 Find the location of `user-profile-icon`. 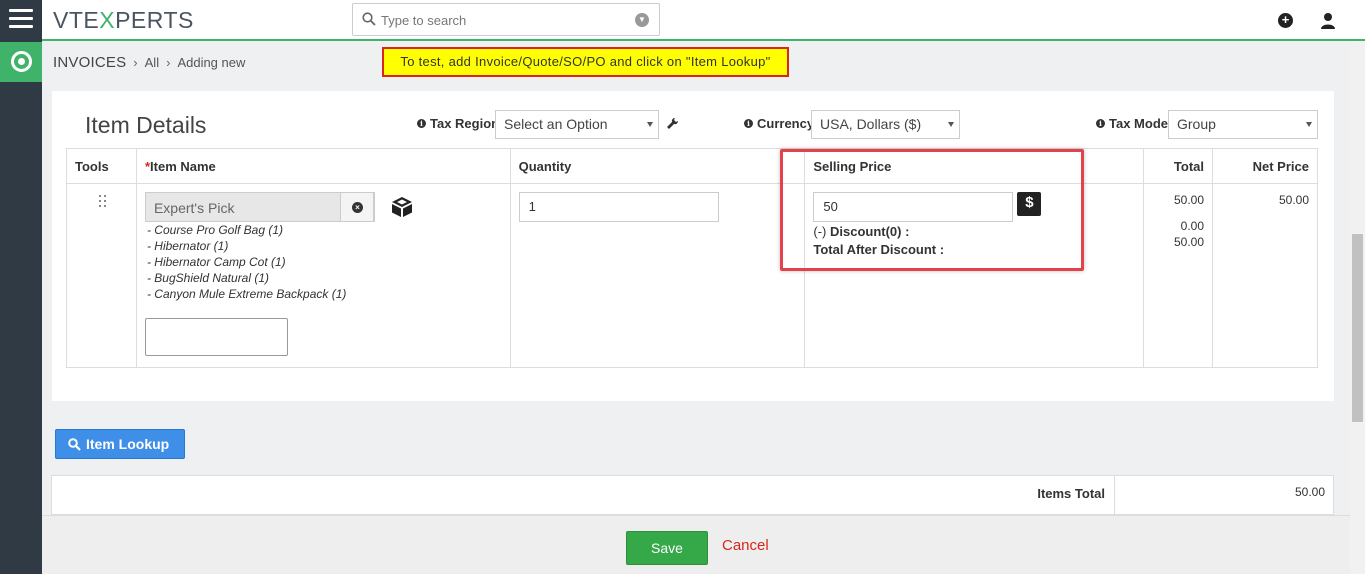

user-profile-icon is located at coordinates (1328, 20).